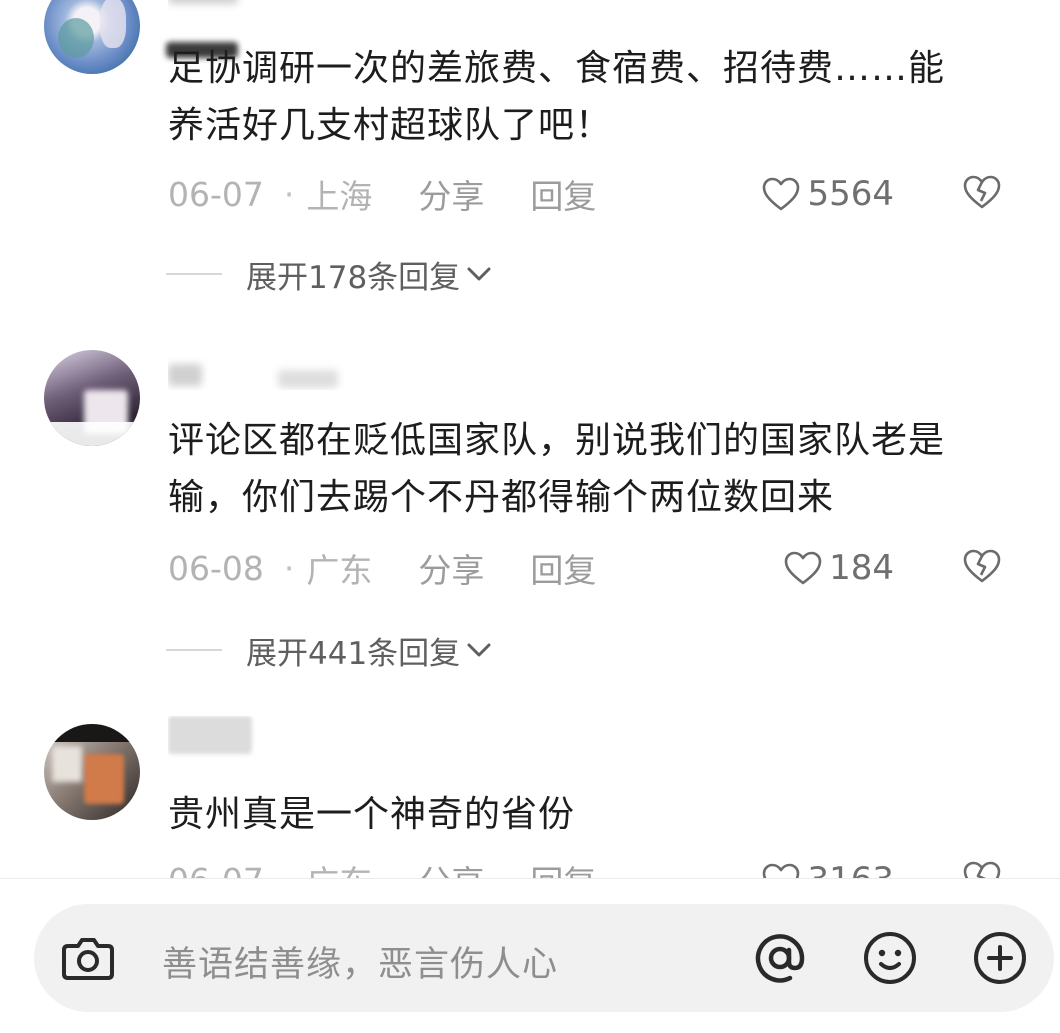 This screenshot has width=1060, height=1033. I want to click on comment-meta: 06-07 · 上海 分享 回复 5564, so click(603, 194).